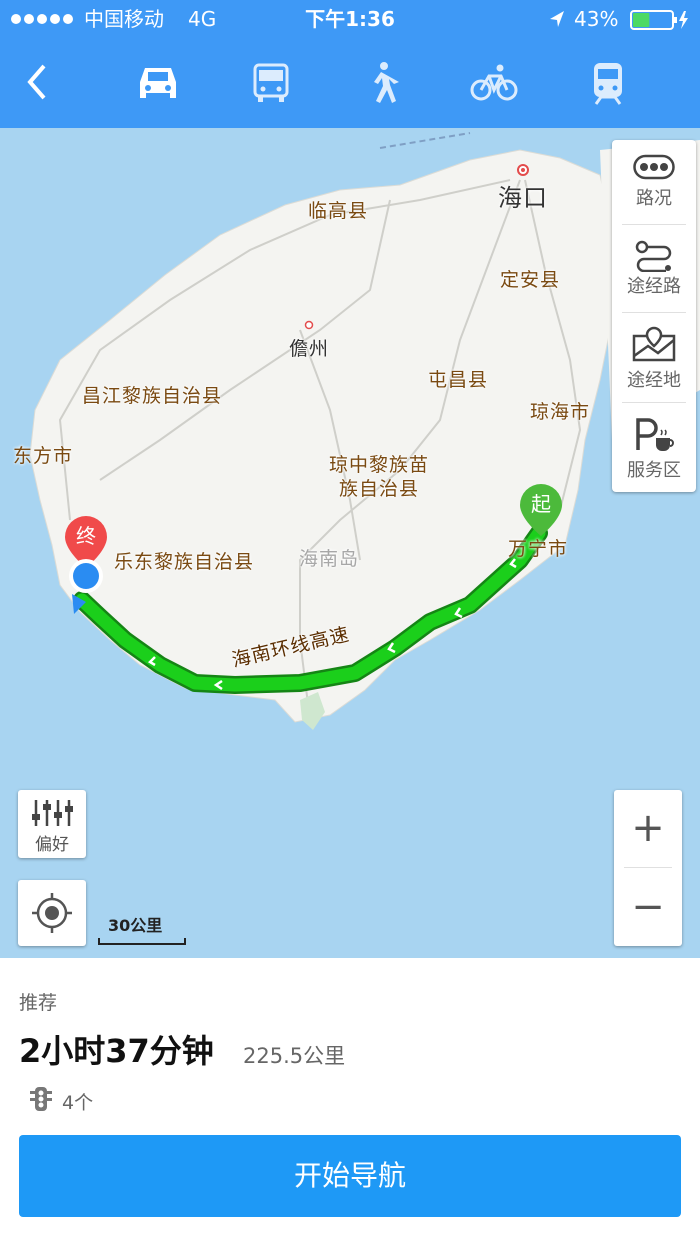  What do you see at coordinates (648, 828) in the screenshot?
I see `zoom-in-button: +` at bounding box center [648, 828].